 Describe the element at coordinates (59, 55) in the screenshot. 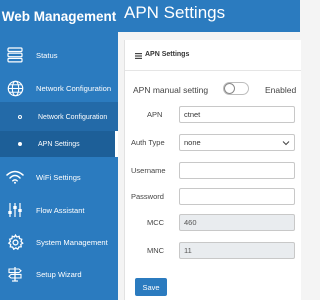

I see `sidebar-item-status: Status` at that location.